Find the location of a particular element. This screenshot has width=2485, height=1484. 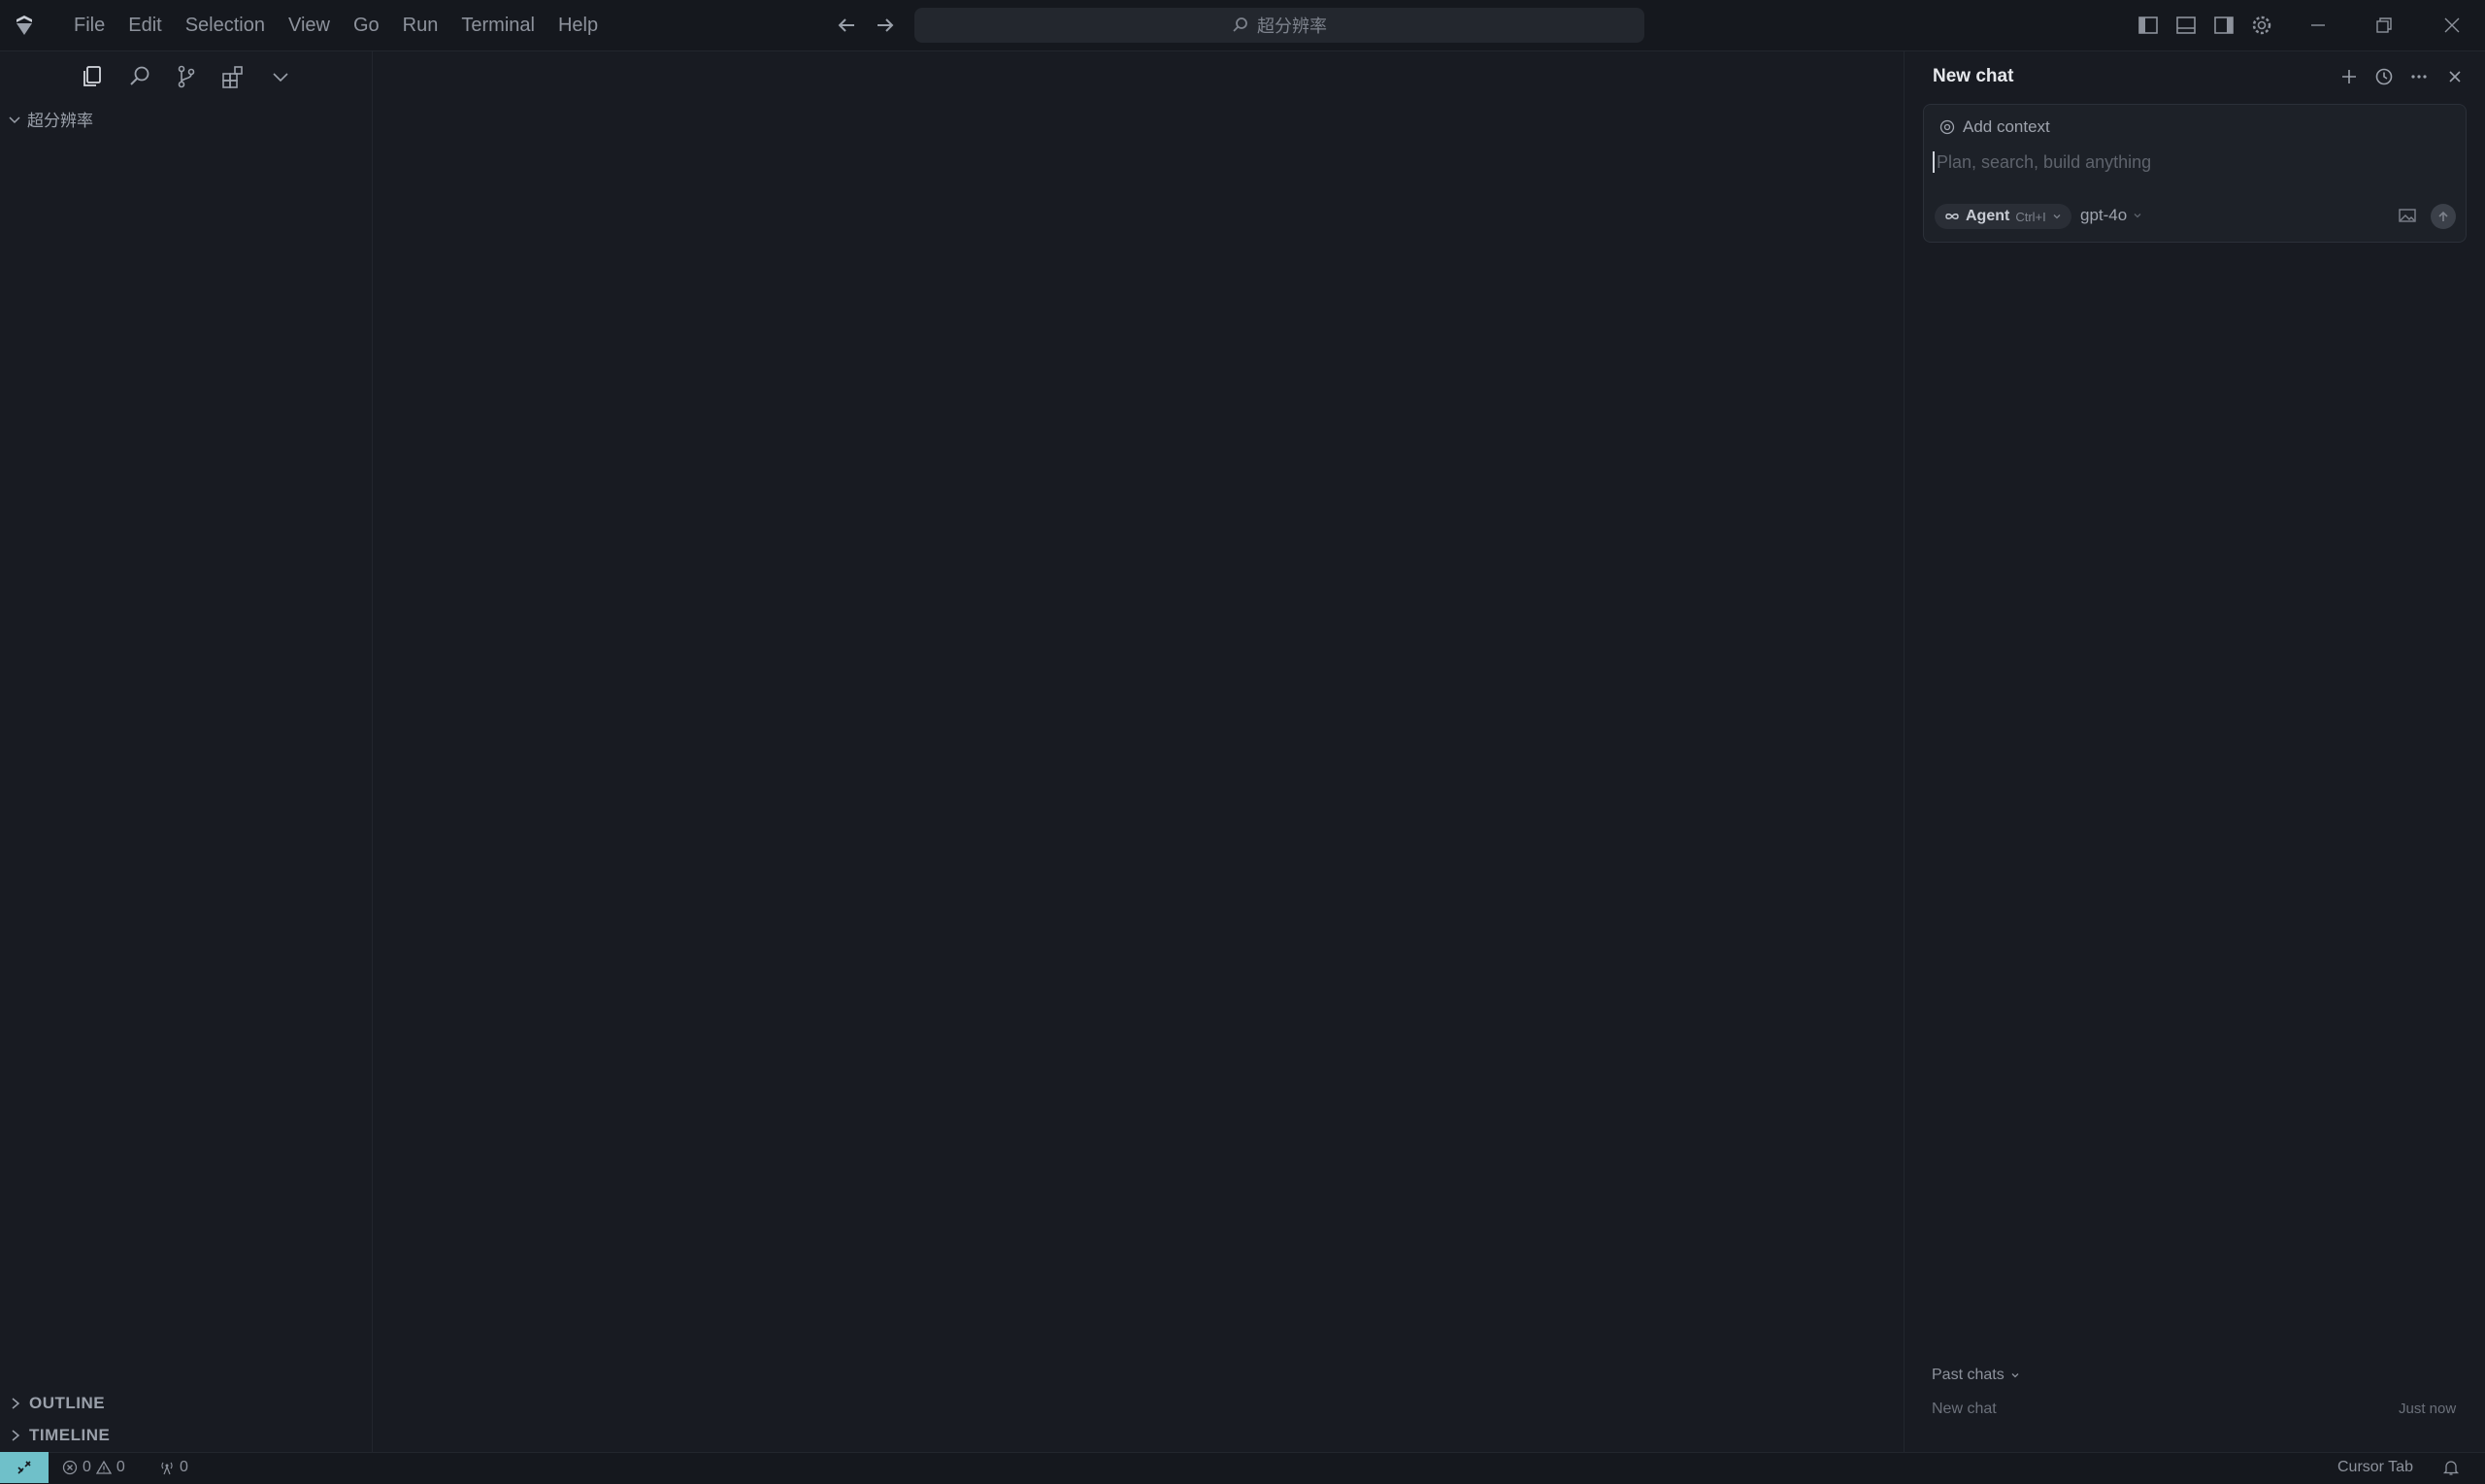

chat-input-placeholder: Plan, search, build anything is located at coordinates (2044, 161).